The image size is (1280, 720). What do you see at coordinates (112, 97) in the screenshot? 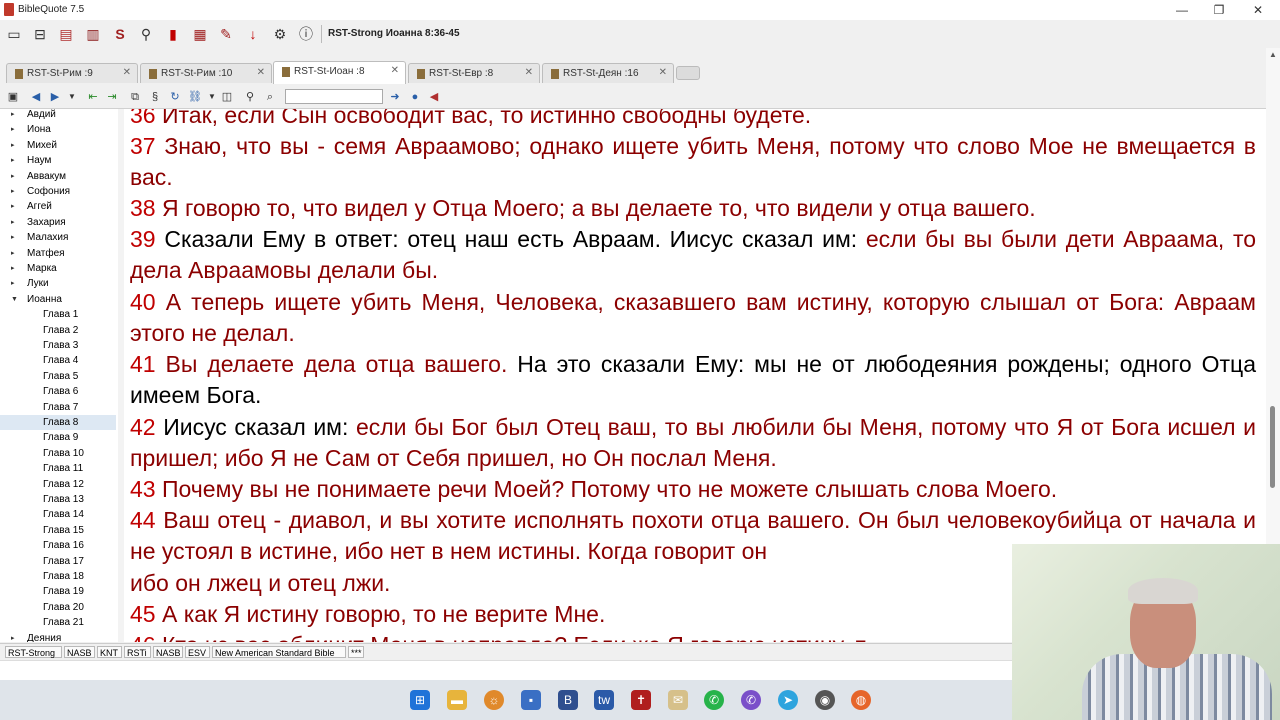
I see `next-chapter-icon: ⇥` at bounding box center [112, 97].